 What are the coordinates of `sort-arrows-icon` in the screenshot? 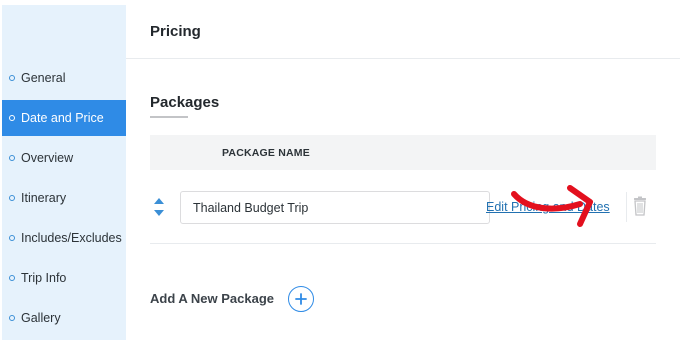 It's located at (159, 207).